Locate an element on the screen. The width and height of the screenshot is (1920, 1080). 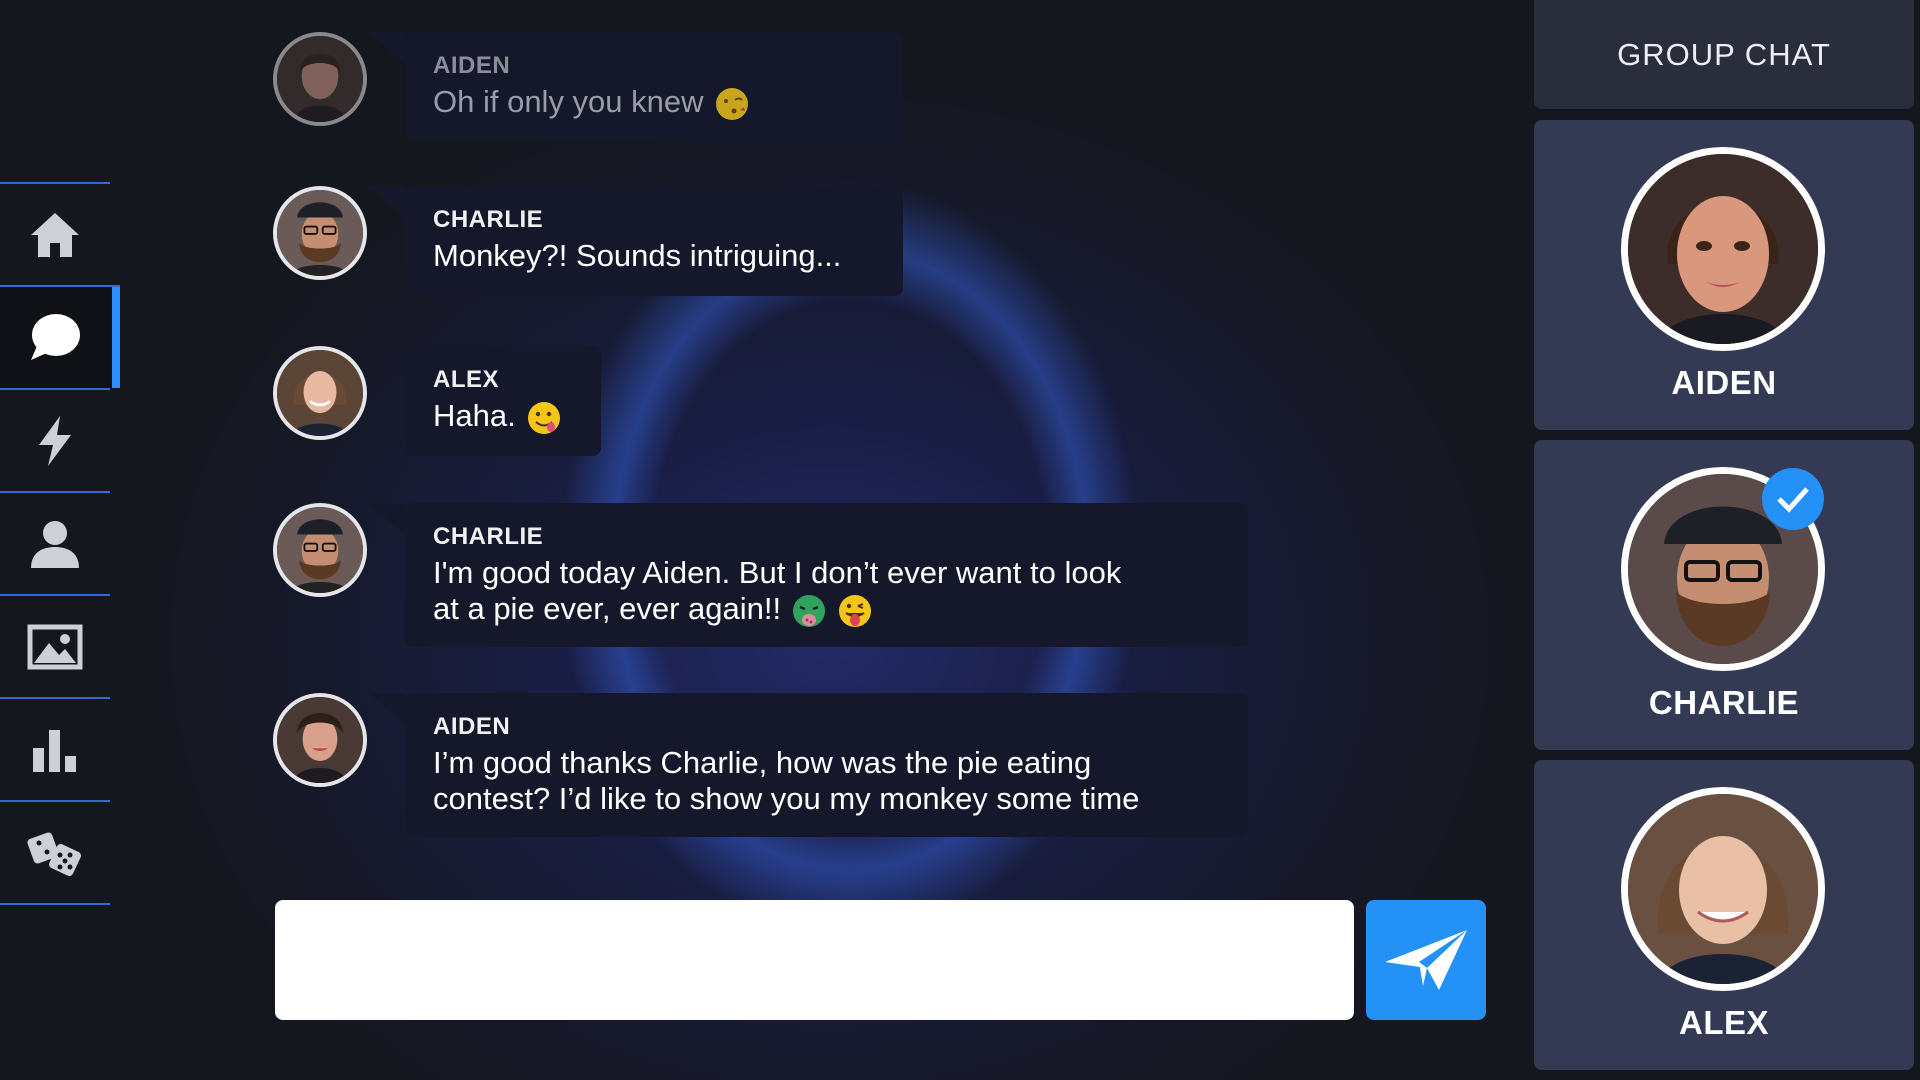
message-row: ALEX Haha. is located at coordinates (437, 401).